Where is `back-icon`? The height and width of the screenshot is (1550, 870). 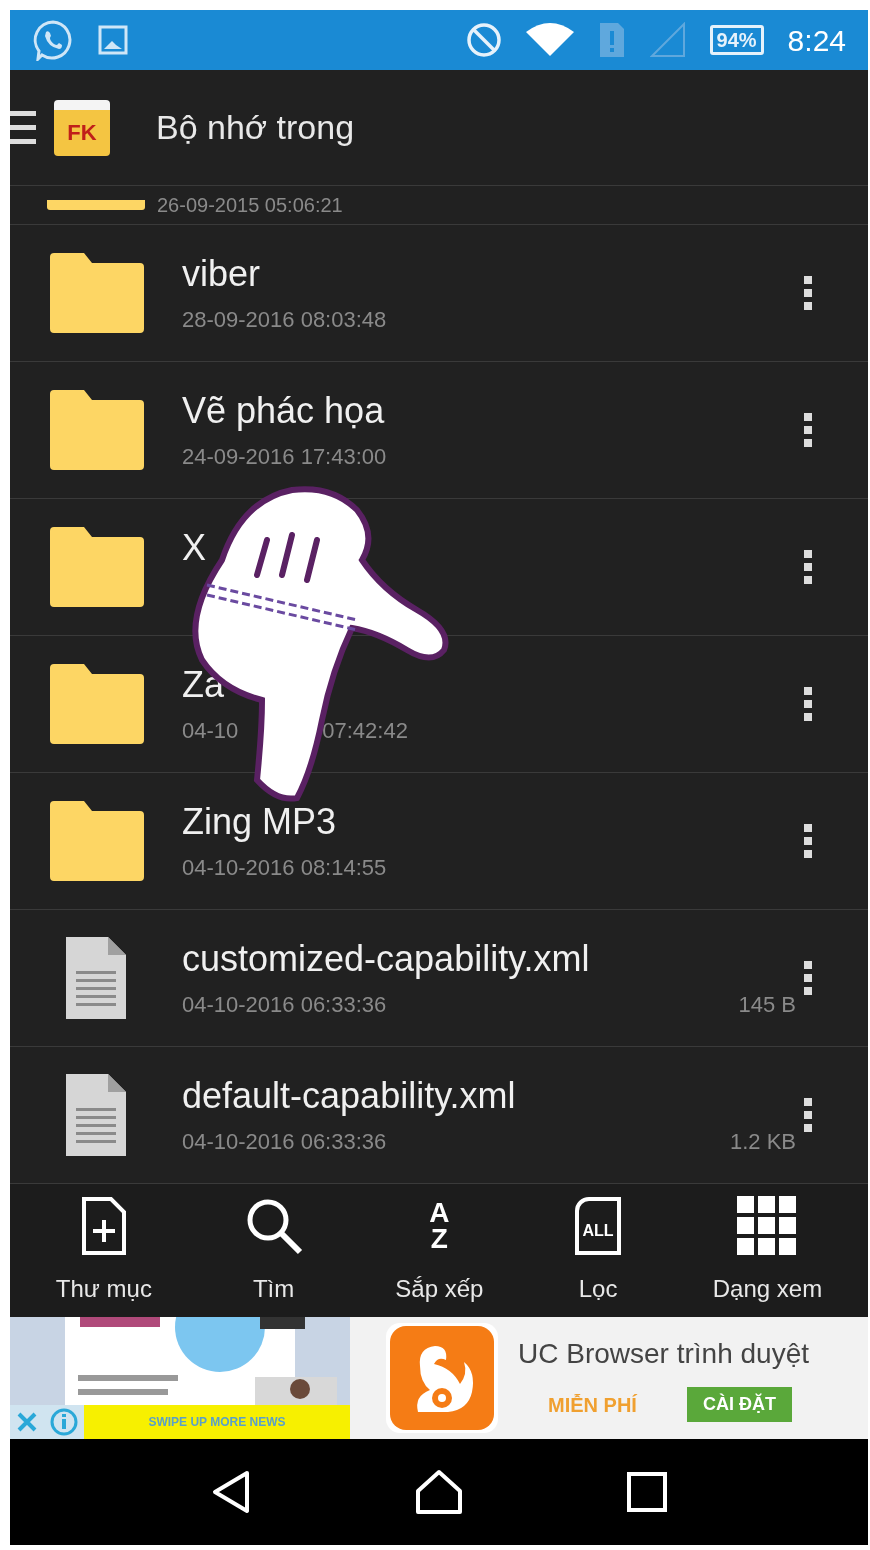
back-icon is located at coordinates (231, 1492).